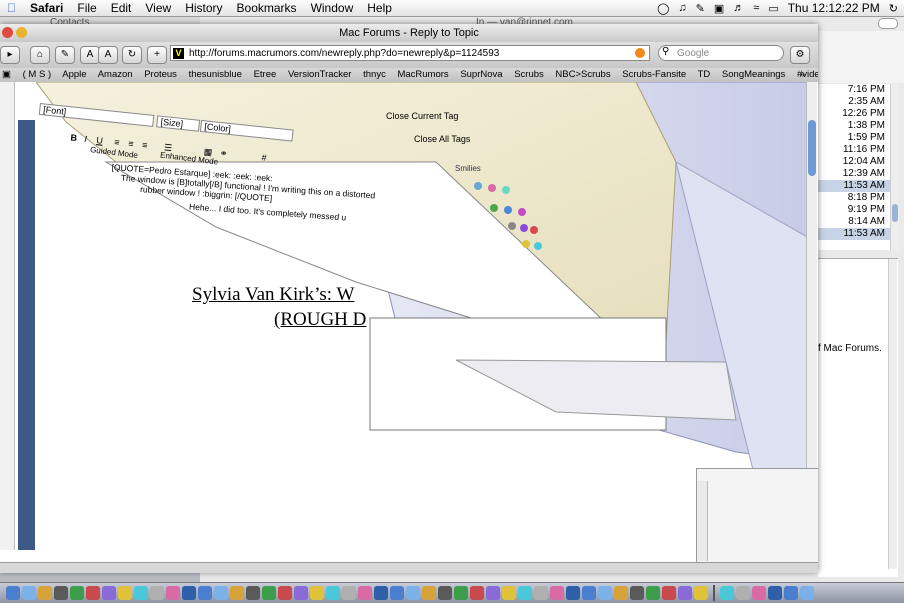 This screenshot has height=603, width=904. Describe the element at coordinates (37, 74) in the screenshot. I see `bookmark-item: ( M S )` at that location.